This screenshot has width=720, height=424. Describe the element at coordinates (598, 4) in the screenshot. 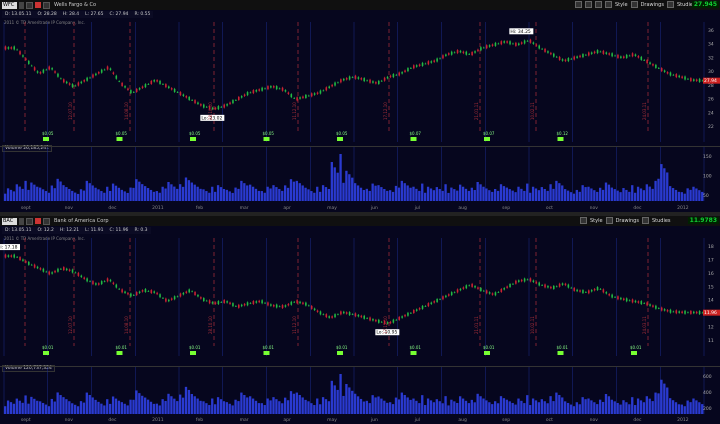

I see `print-icon` at that location.